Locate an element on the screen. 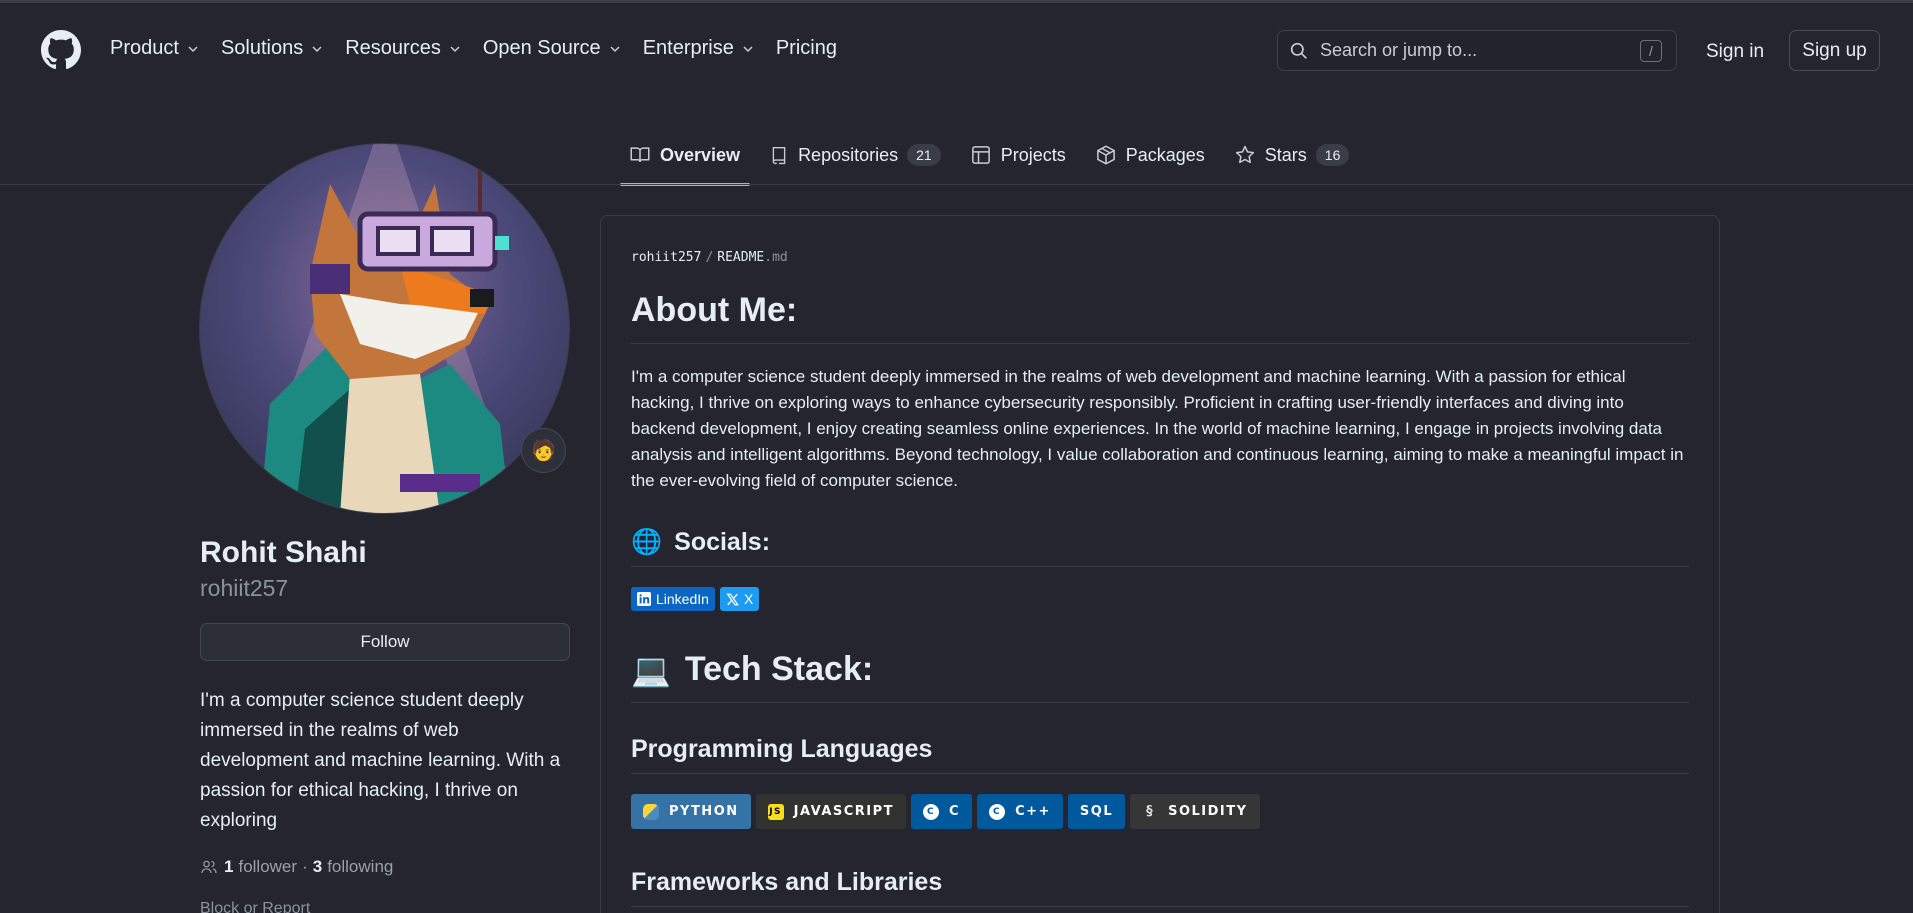  socials-divider is located at coordinates (1160, 566).